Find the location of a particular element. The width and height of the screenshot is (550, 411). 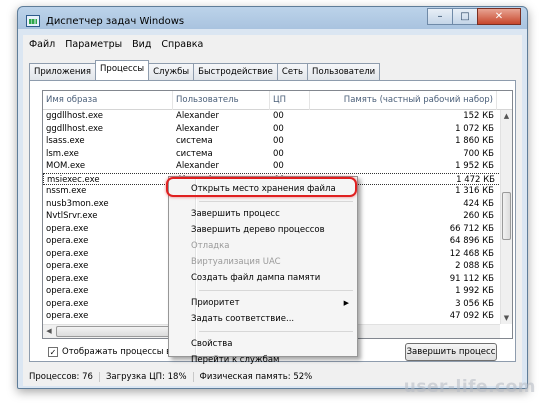

table-row: ggdllhost.exe Alexander 00 1 072 КБ is located at coordinates (272, 129).